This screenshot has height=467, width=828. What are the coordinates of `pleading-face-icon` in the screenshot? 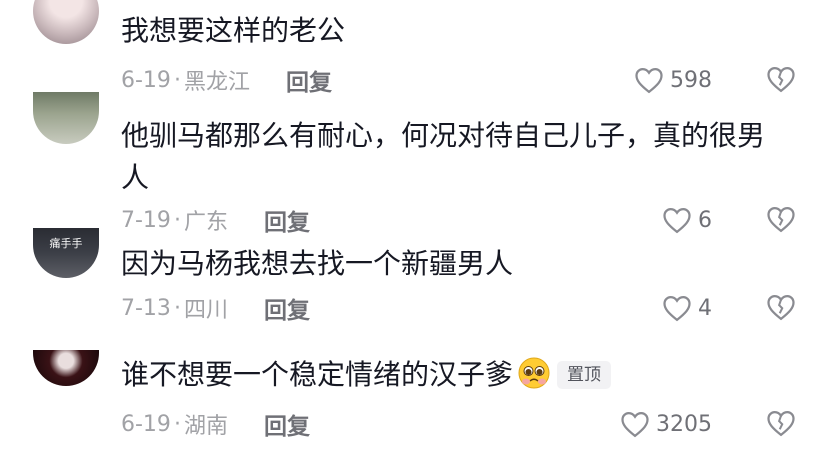 It's located at (534, 373).